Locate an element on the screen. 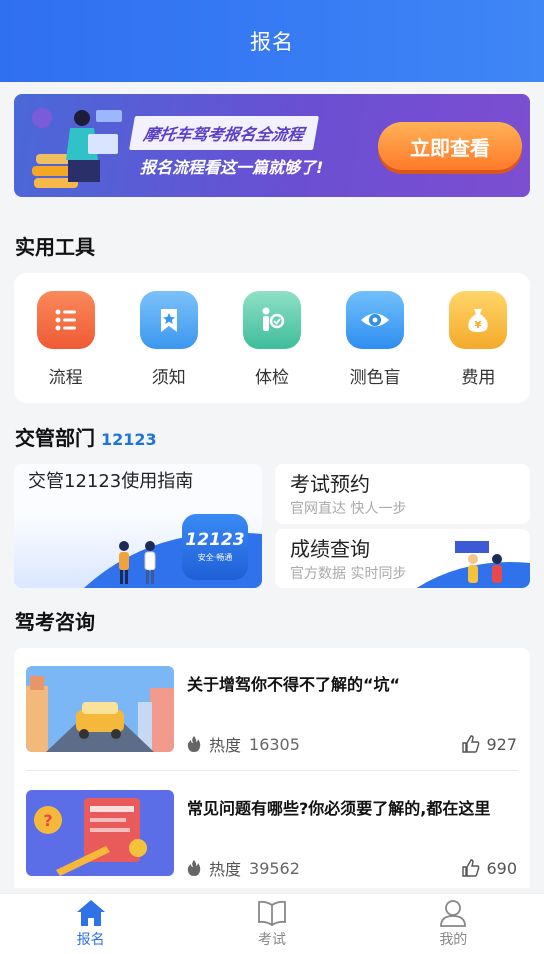 This screenshot has width=544, height=954. bottom-tab-bar: 报名 考试 我的 is located at coordinates (272, 923).